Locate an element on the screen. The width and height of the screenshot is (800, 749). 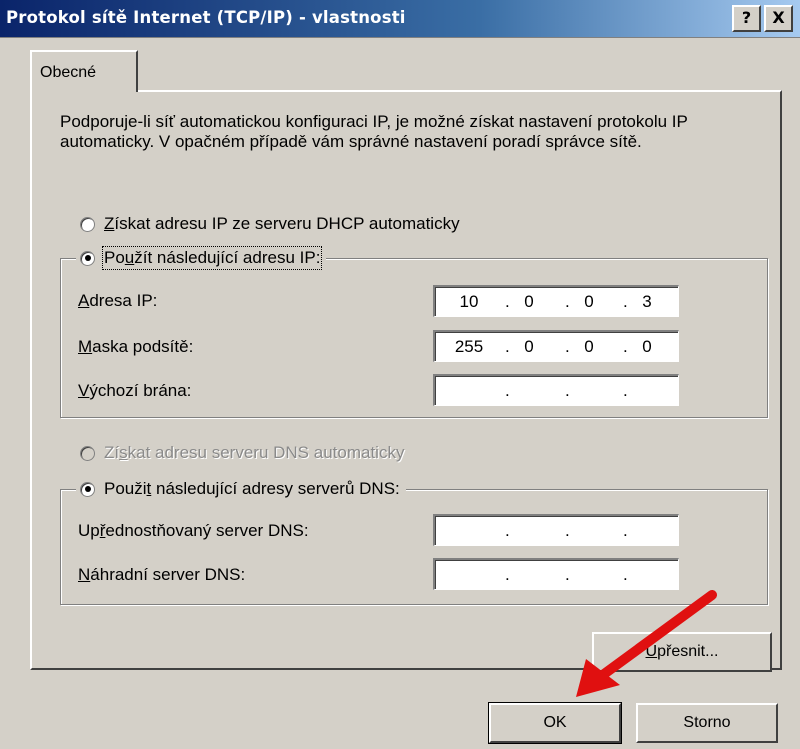
radio-dns-manual-label: Použit následující adresy serverů DNS: is located at coordinates (252, 489).